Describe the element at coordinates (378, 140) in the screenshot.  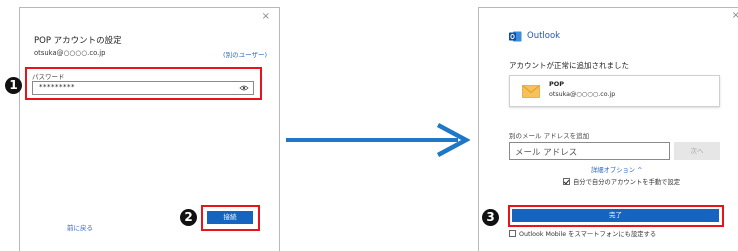
I see `arrow-right-icon` at that location.